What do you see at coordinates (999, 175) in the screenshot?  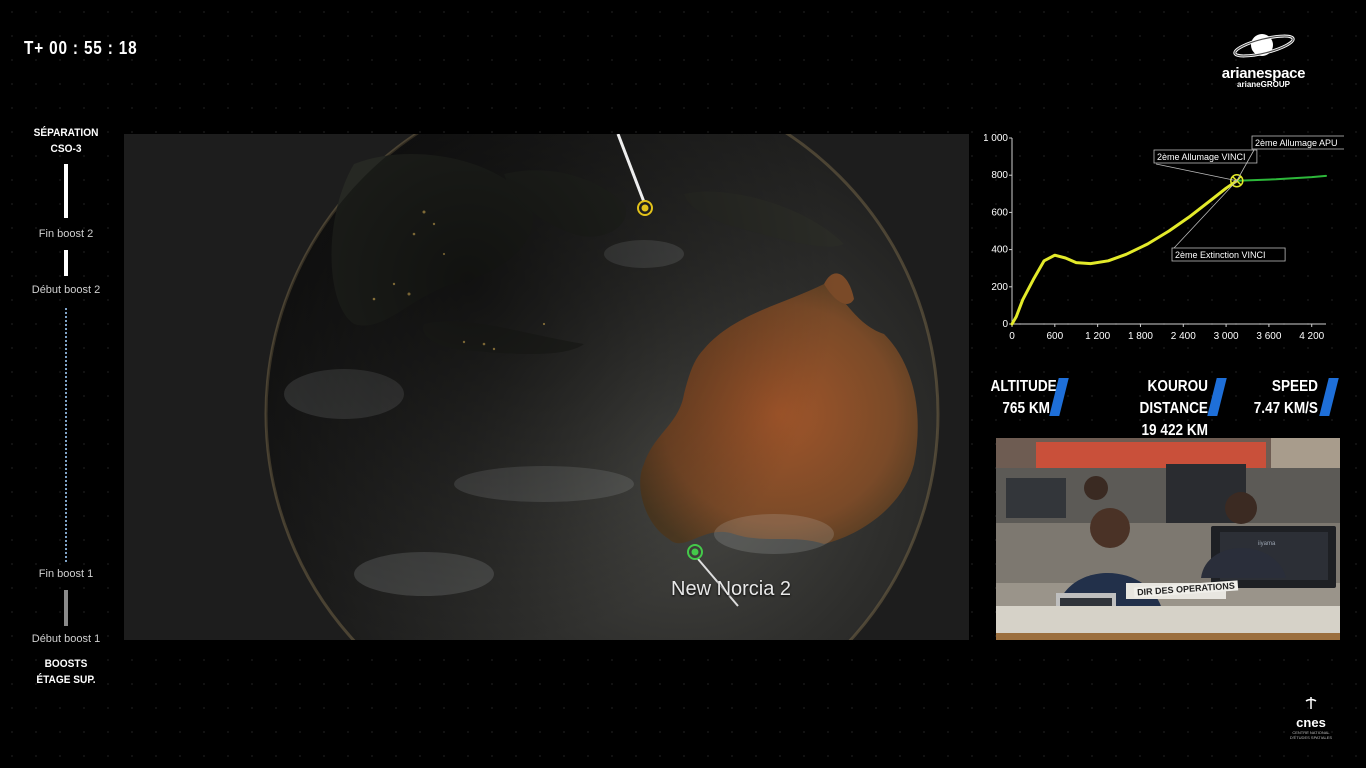 I see `chart-y-tick-label: 800` at bounding box center [999, 175].